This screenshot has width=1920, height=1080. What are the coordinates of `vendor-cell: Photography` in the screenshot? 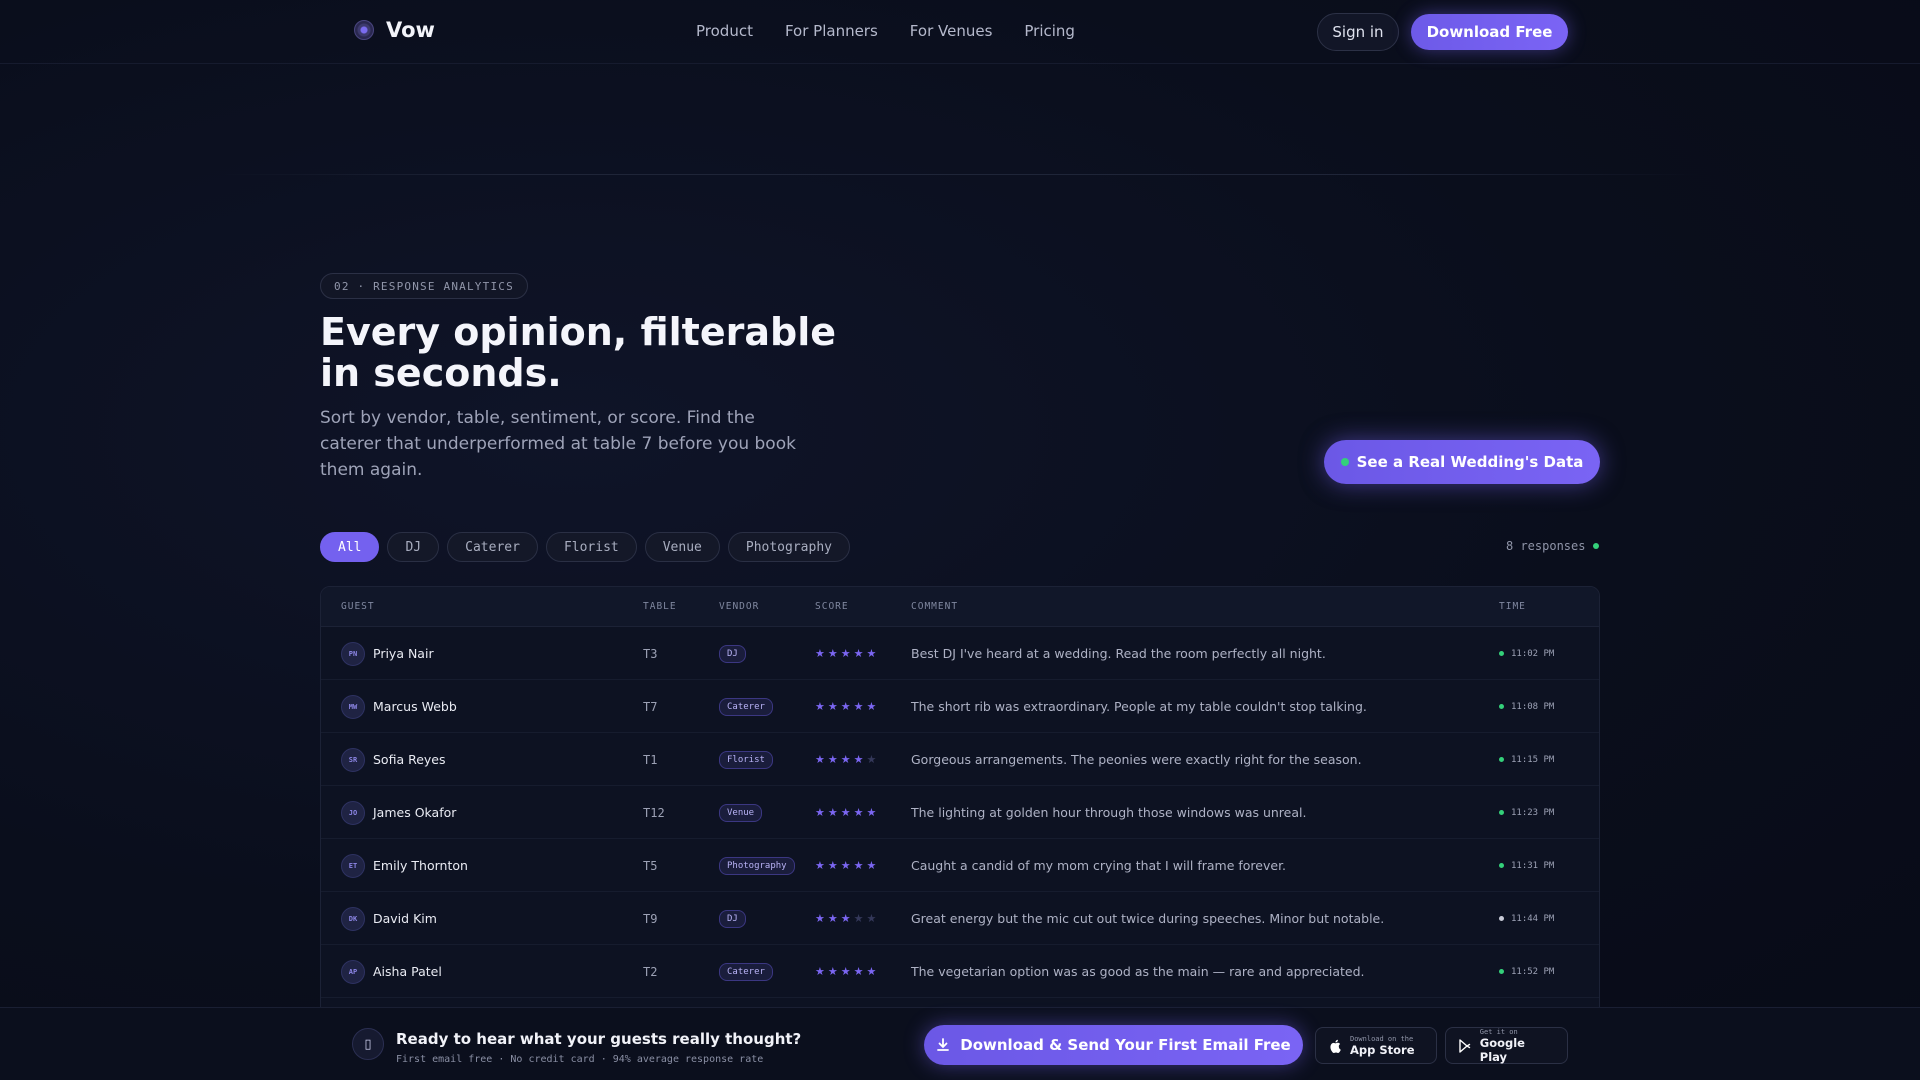 It's located at (757, 865).